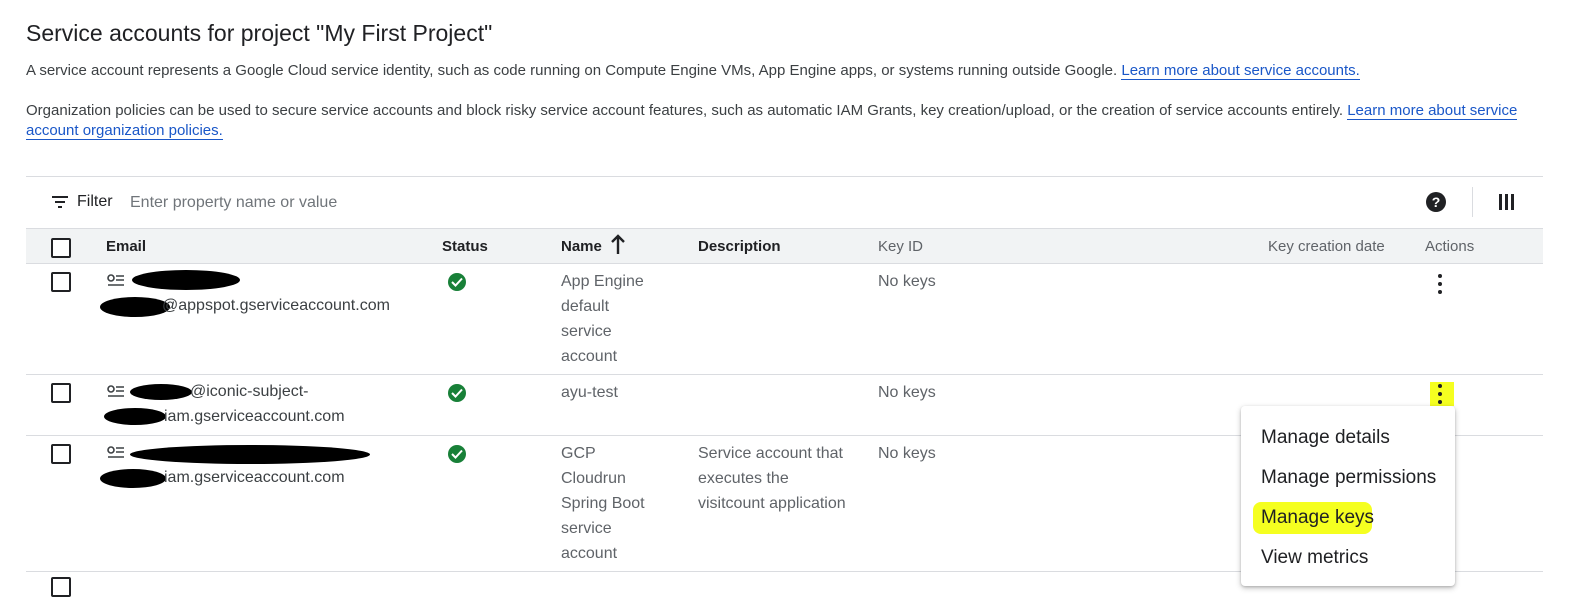 This screenshot has width=1571, height=597. What do you see at coordinates (430, 203) in the screenshot?
I see `filter-input` at bounding box center [430, 203].